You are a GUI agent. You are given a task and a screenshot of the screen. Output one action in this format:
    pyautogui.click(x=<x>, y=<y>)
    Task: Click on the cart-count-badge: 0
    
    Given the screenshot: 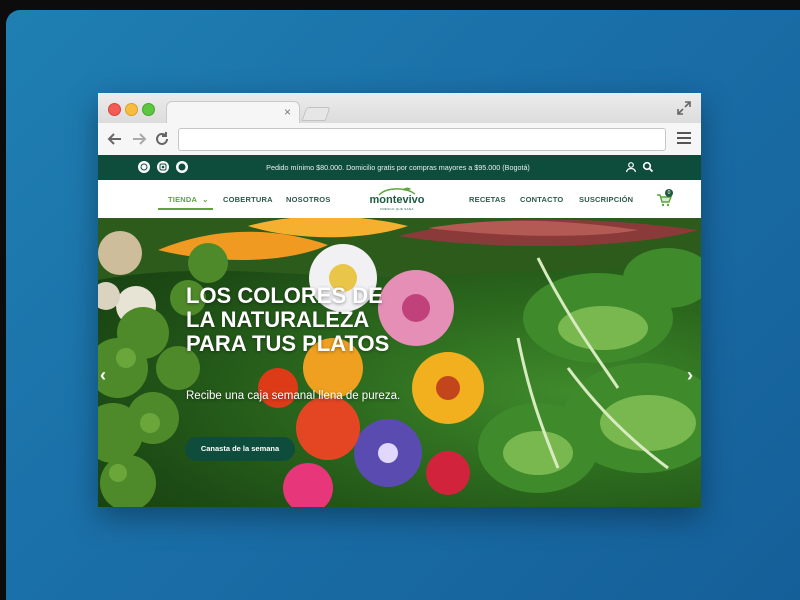 What is the action you would take?
    pyautogui.click(x=669, y=193)
    